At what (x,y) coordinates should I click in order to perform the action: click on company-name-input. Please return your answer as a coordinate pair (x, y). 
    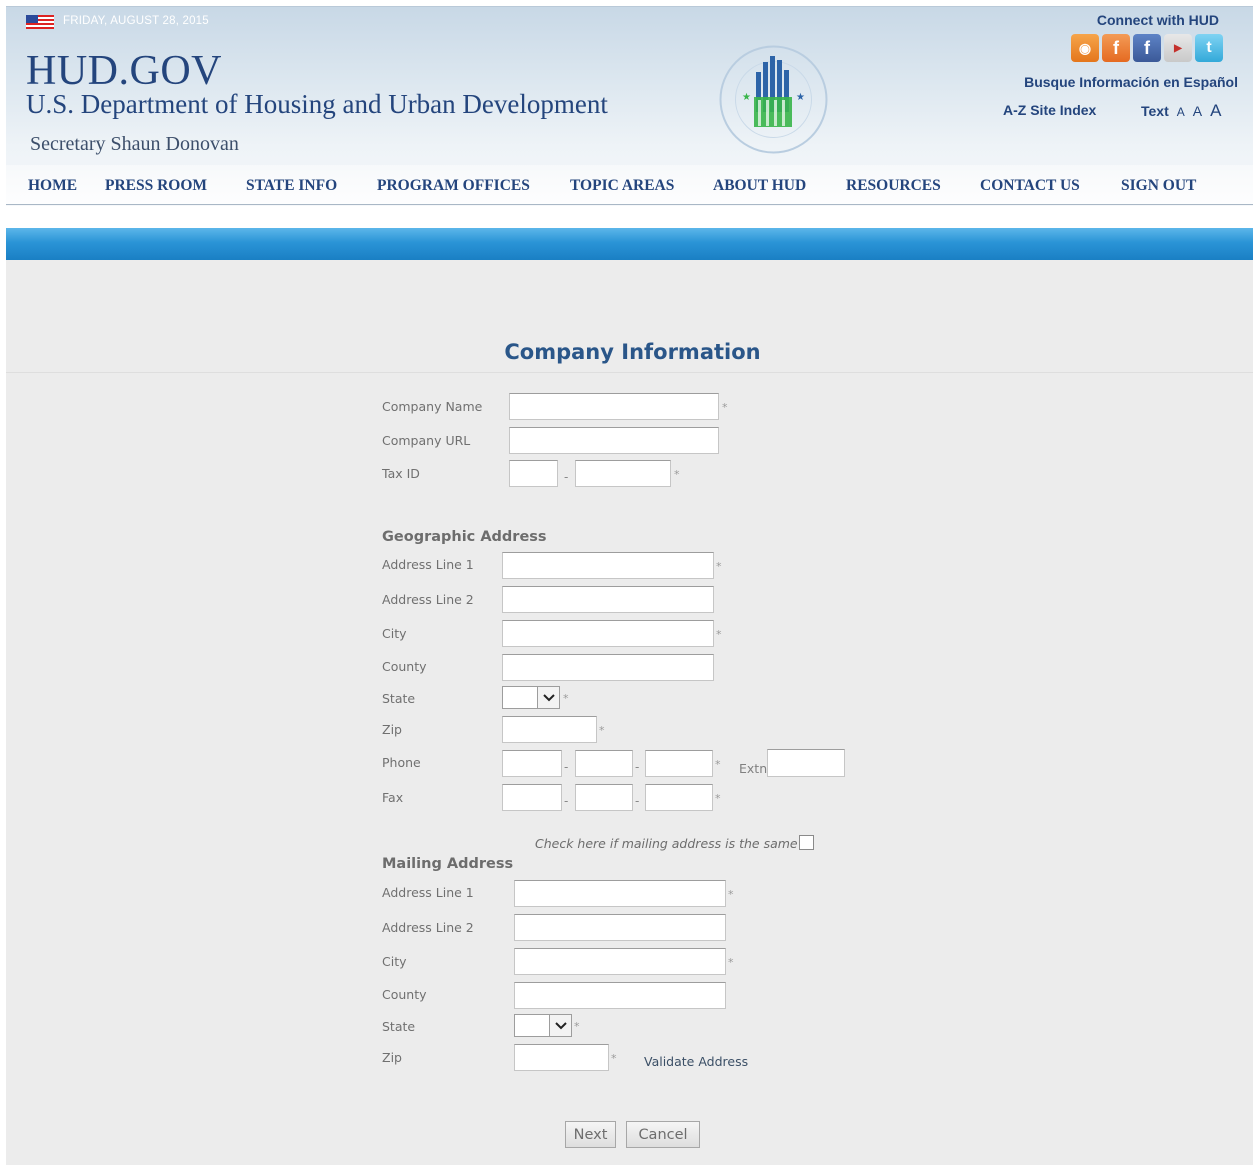
    Looking at the image, I should click on (614, 406).